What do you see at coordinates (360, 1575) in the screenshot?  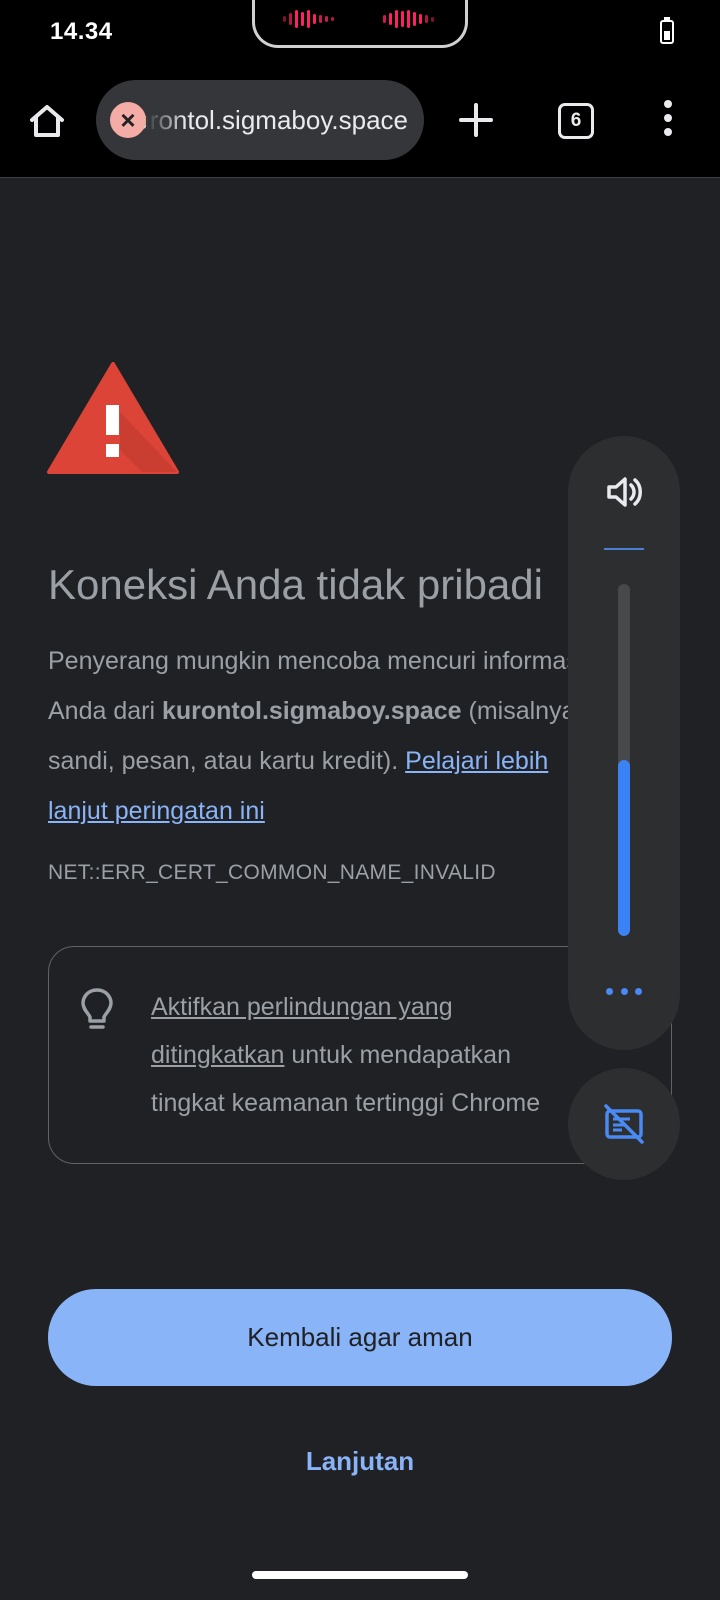 I see `home-indicator` at bounding box center [360, 1575].